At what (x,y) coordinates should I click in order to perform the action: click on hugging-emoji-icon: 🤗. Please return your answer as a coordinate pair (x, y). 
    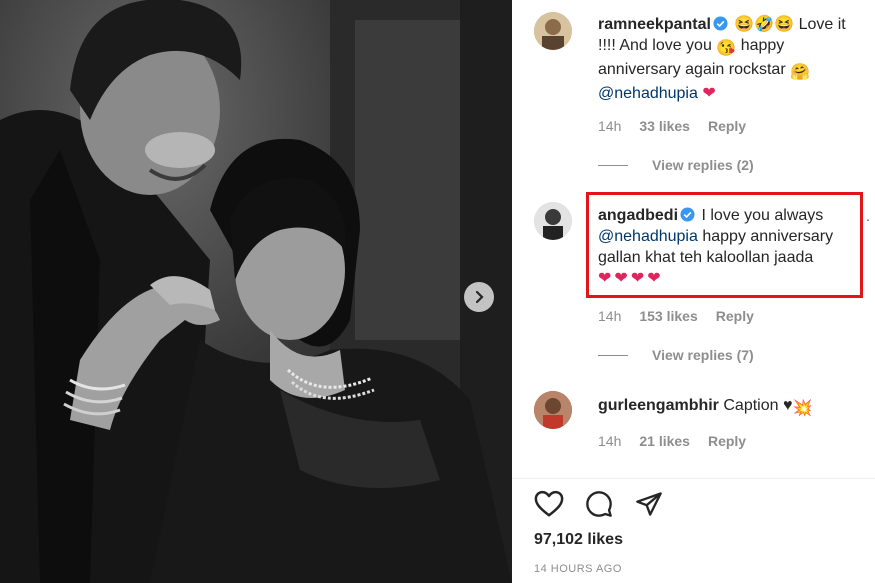
    Looking at the image, I should click on (800, 72).